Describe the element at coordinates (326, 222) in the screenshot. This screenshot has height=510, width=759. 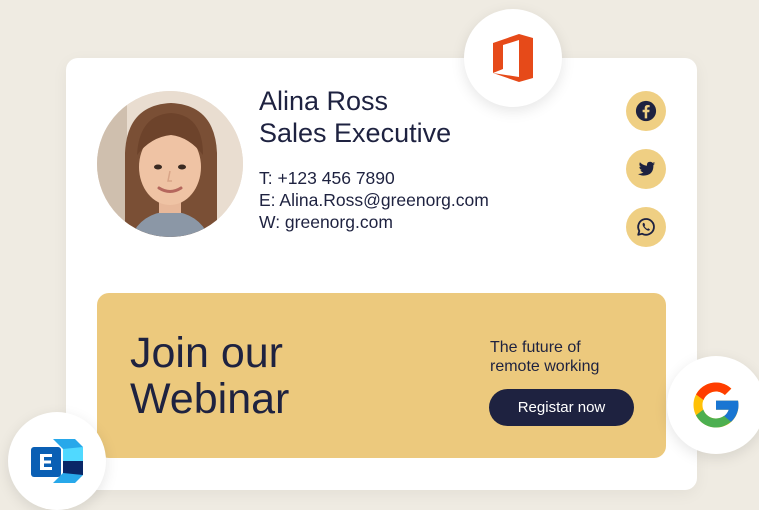
I see `website-link: W: greenorg.com` at that location.